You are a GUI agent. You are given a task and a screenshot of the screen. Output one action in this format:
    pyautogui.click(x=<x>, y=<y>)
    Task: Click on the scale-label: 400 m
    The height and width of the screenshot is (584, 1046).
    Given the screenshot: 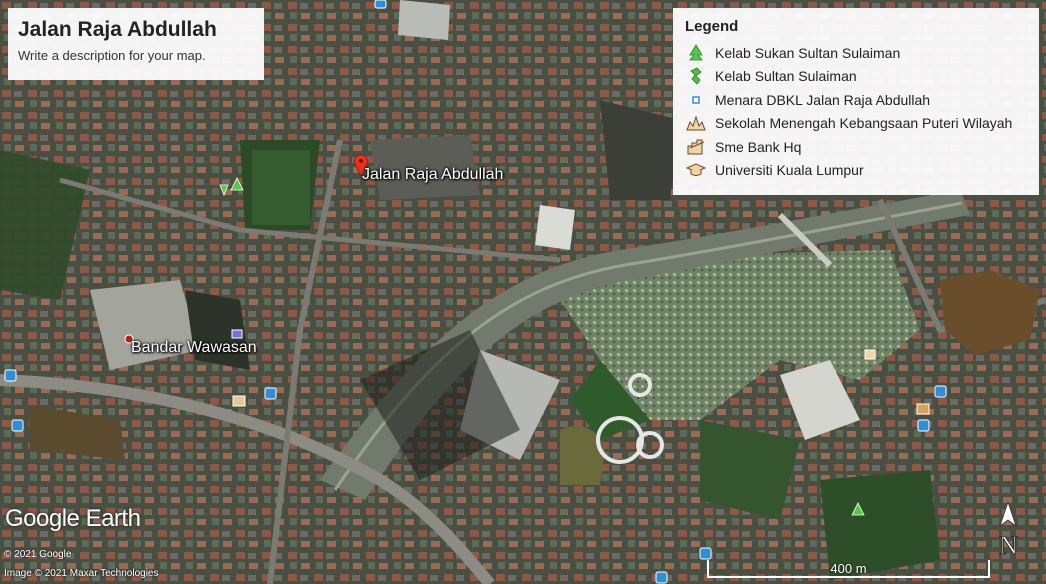 What is the action you would take?
    pyautogui.click(x=848, y=568)
    